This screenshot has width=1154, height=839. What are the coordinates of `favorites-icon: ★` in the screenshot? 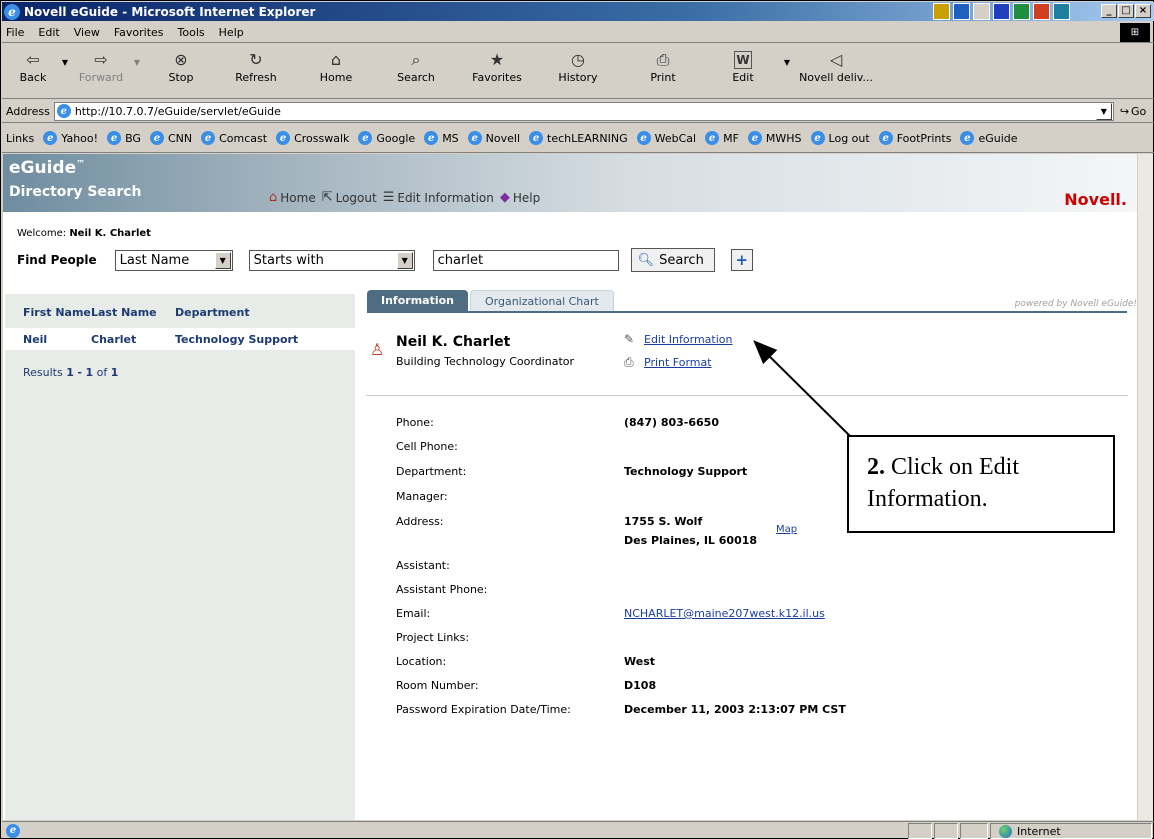 It's located at (497, 59).